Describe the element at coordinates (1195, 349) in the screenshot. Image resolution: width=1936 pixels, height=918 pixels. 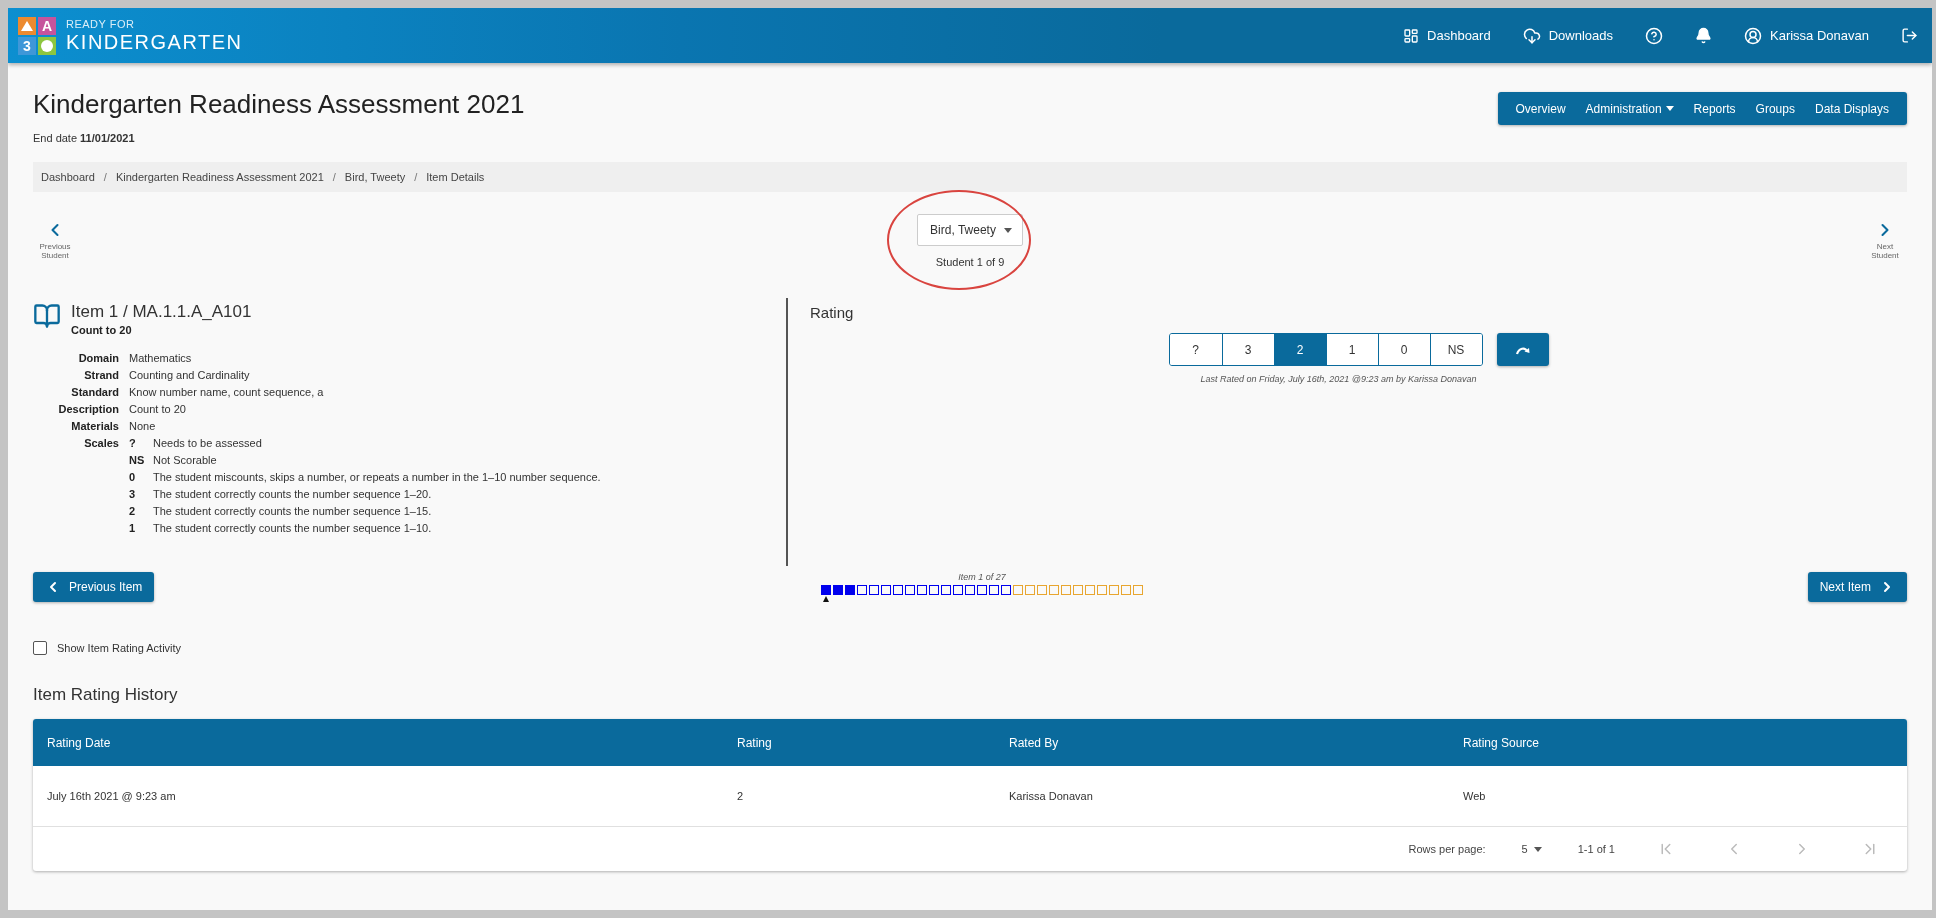
I see `rating-option: ?` at that location.